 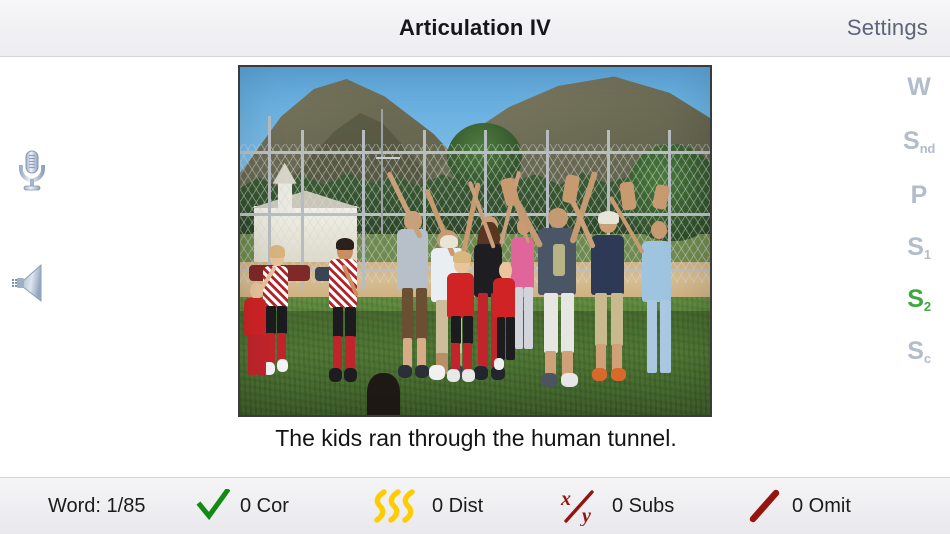 I want to click on rail-item-s2: S2, so click(x=919, y=299).